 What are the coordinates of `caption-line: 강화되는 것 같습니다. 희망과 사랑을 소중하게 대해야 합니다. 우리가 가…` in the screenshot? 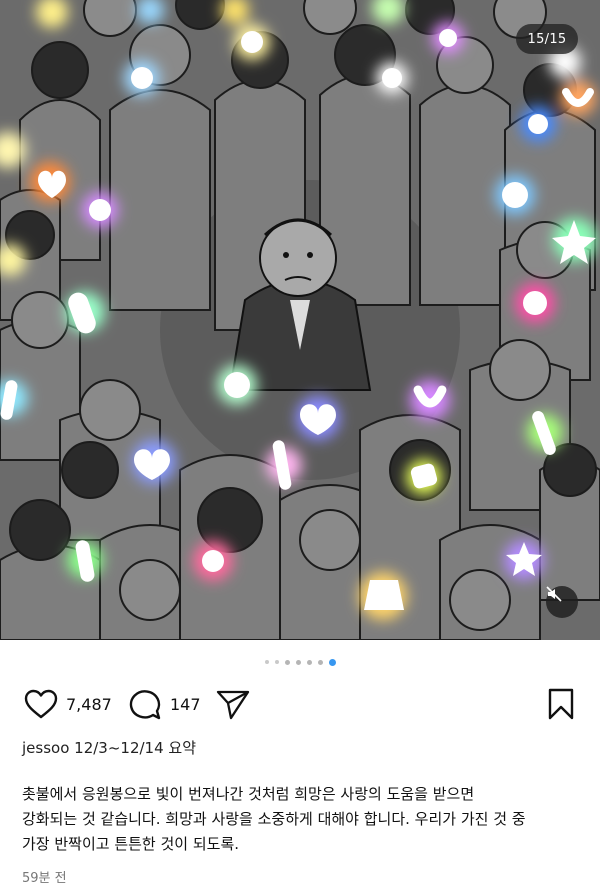 It's located at (274, 819).